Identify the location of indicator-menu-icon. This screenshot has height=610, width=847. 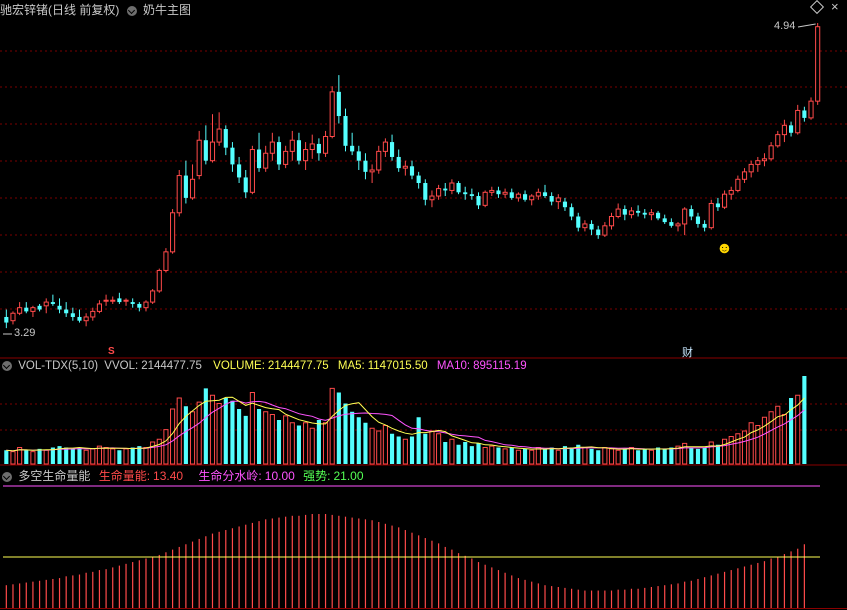
(131, 10).